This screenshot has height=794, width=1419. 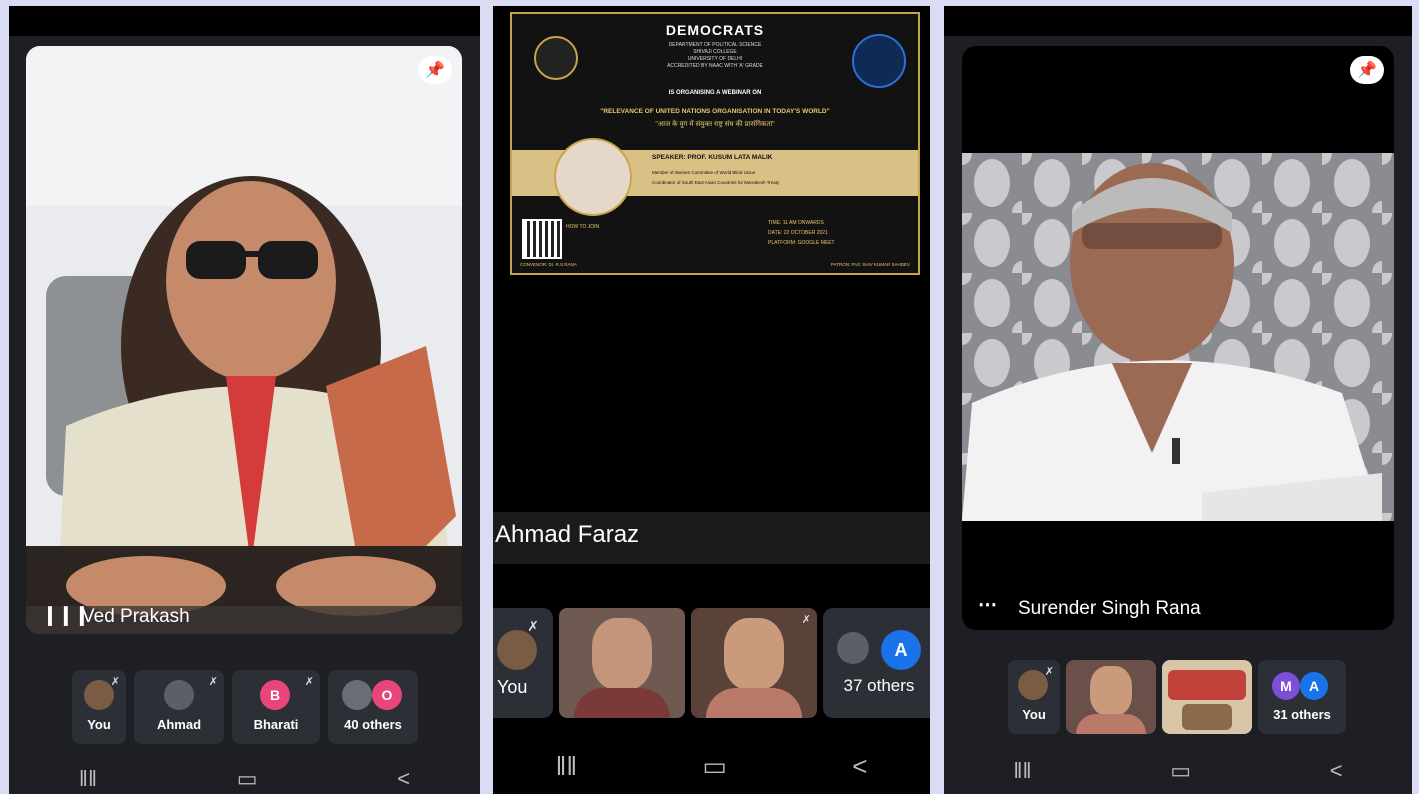 I want to click on participant-tile-others: O 40 others, so click(x=373, y=707).